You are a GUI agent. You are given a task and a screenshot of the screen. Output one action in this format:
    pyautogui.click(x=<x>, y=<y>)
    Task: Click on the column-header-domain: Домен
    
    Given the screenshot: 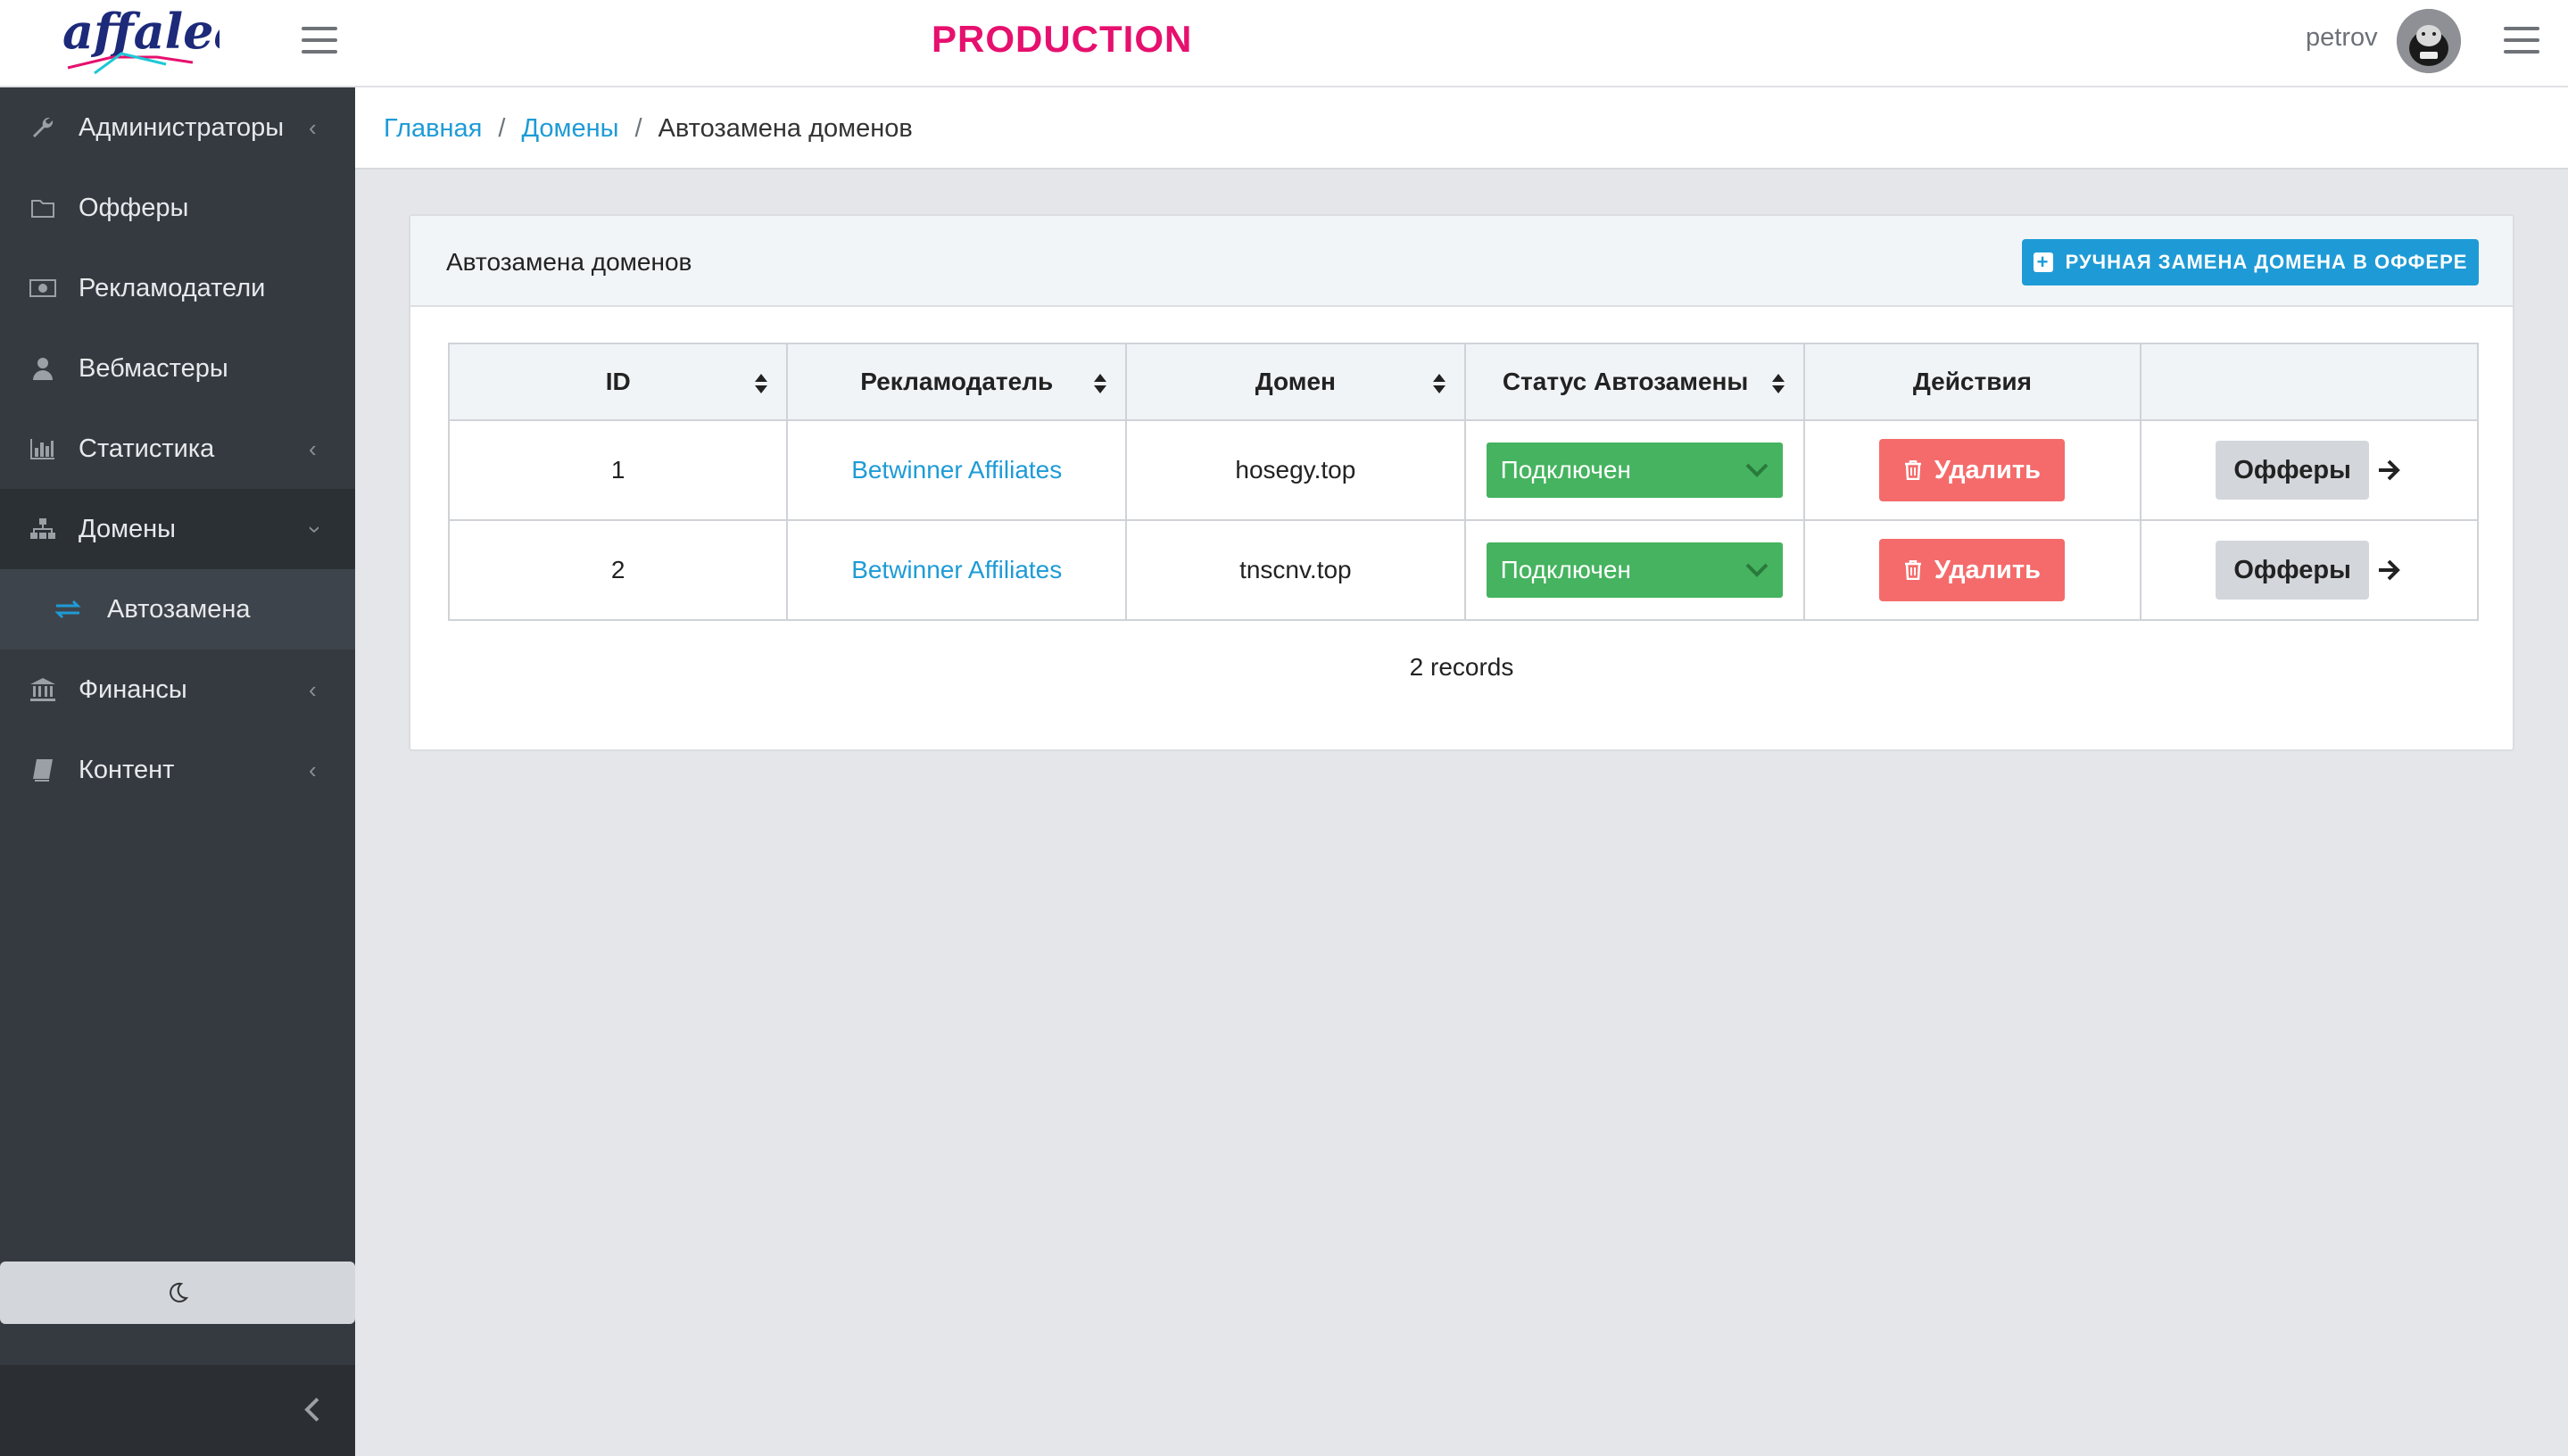 What is the action you would take?
    pyautogui.click(x=1295, y=382)
    